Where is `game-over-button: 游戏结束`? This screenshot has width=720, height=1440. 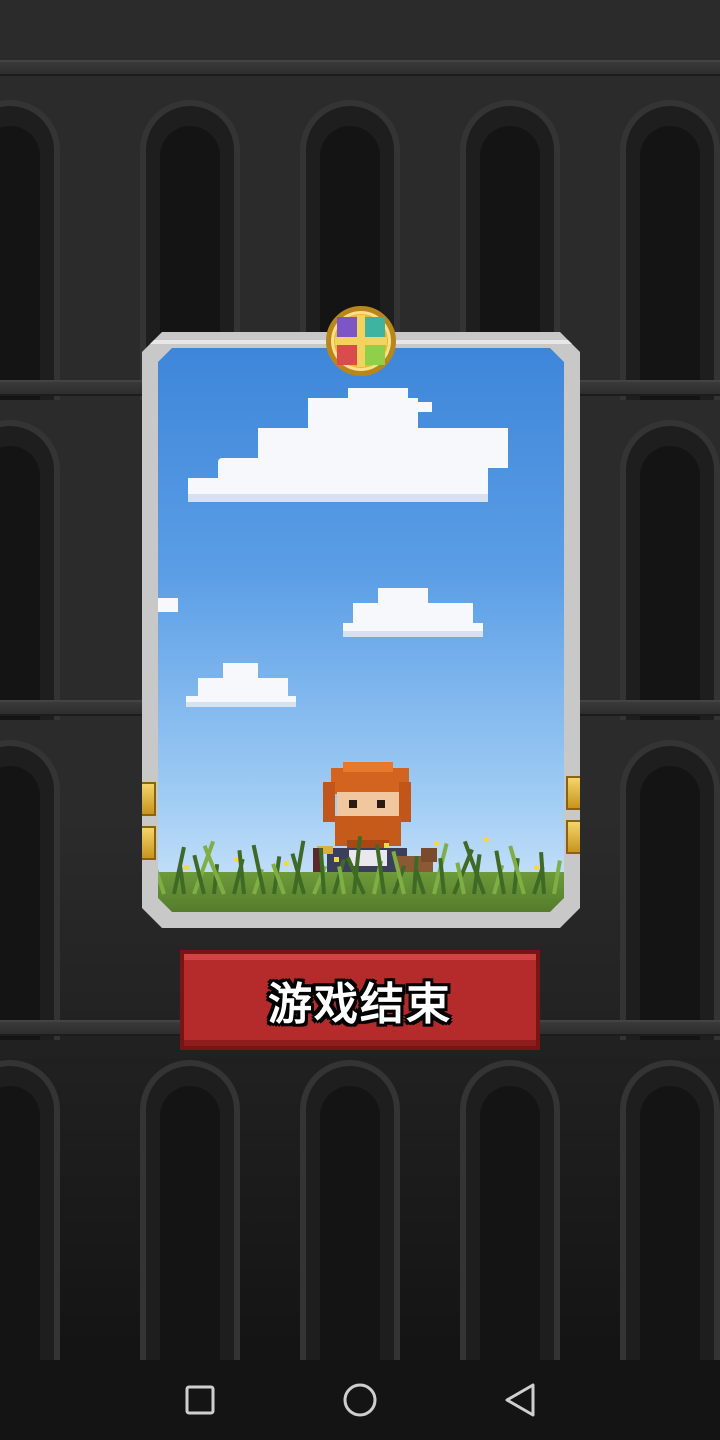
game-over-button: 游戏结束 is located at coordinates (360, 1000).